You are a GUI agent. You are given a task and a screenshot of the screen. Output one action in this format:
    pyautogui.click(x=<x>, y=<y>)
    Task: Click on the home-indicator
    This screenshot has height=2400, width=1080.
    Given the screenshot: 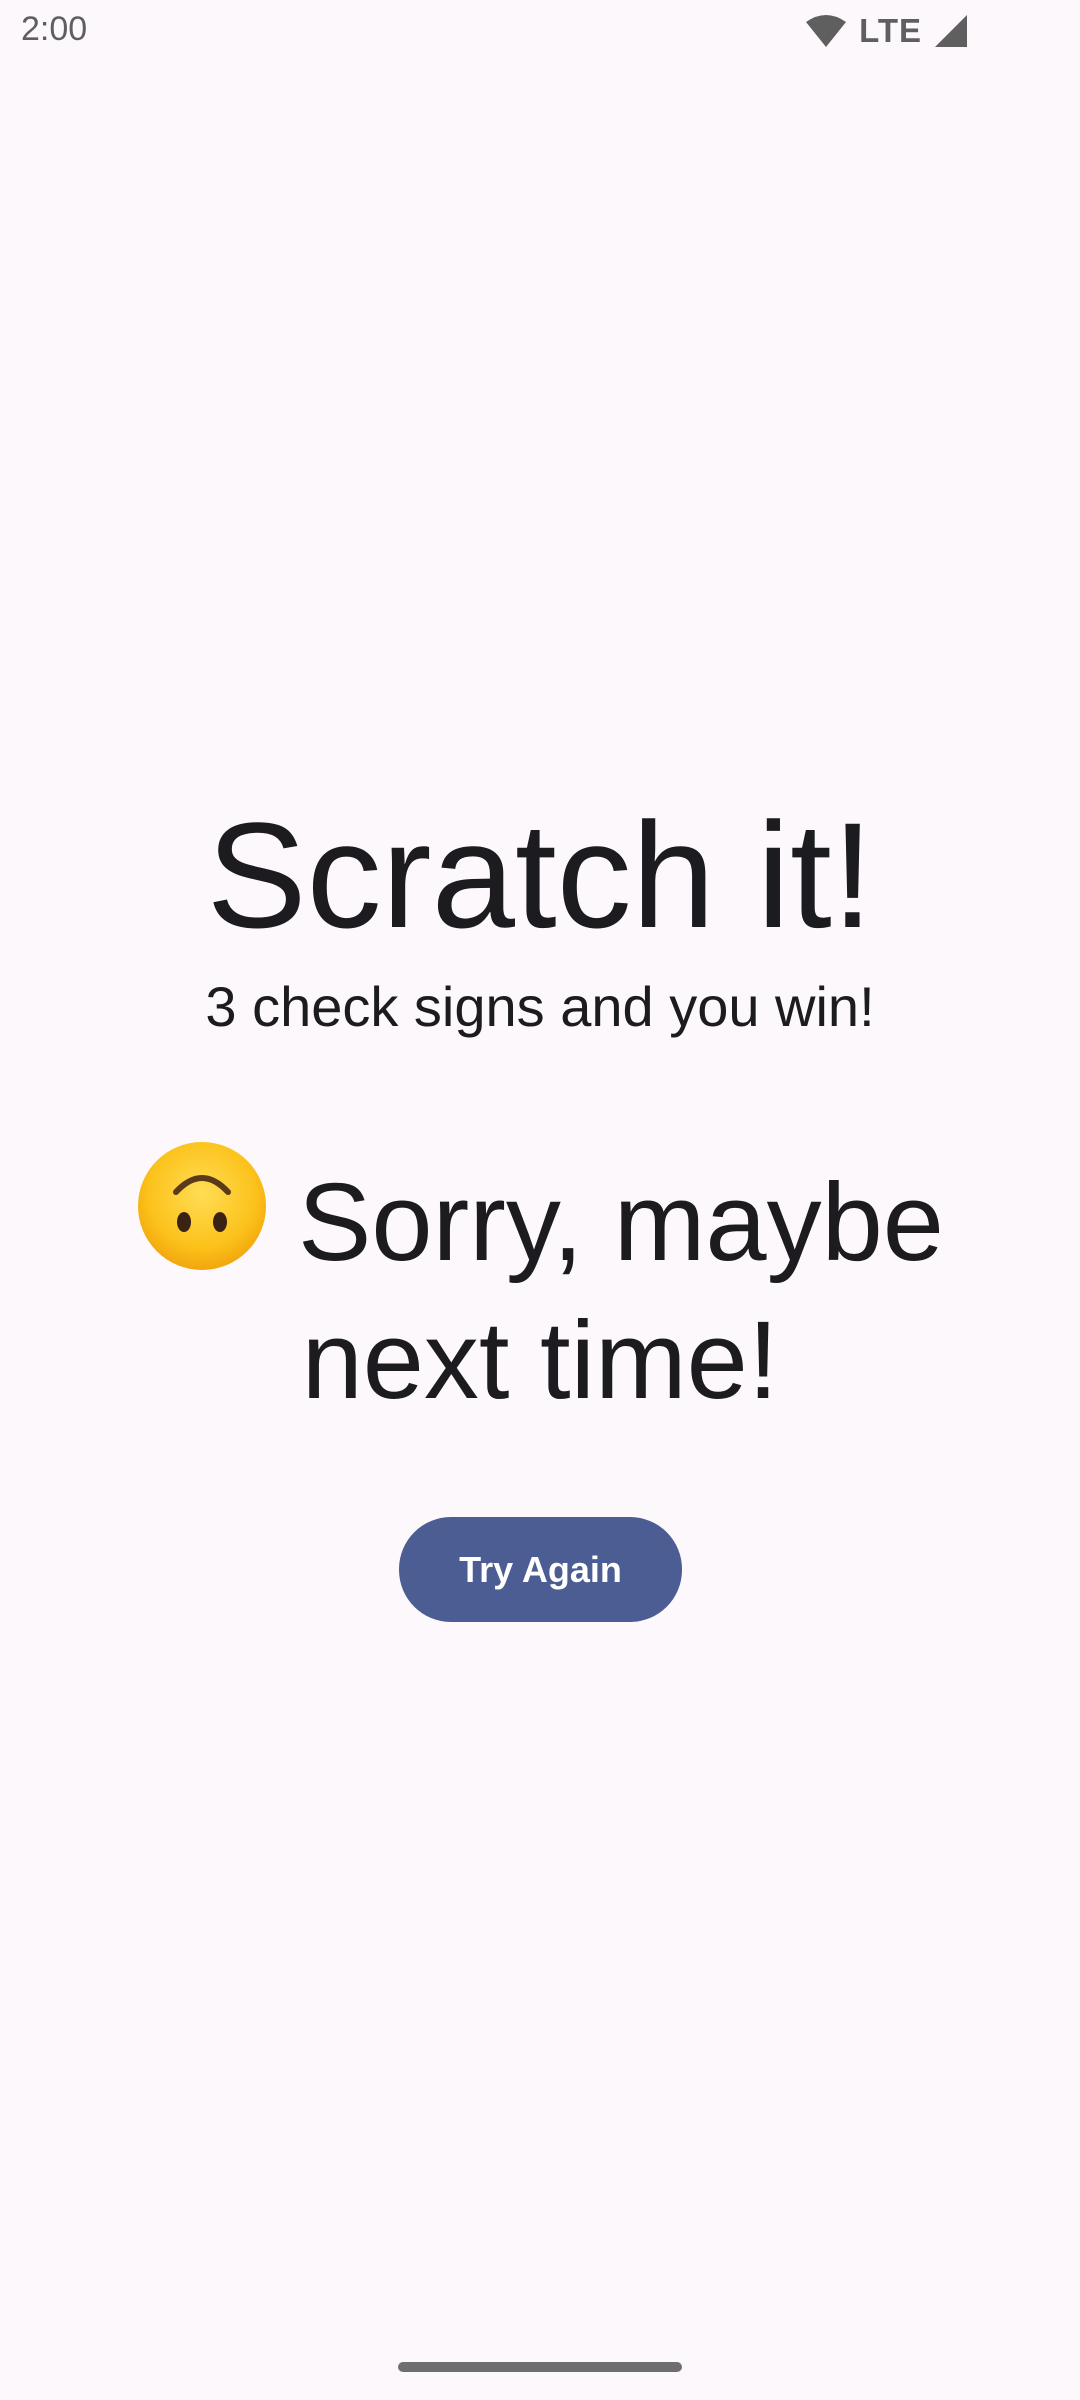 What is the action you would take?
    pyautogui.click(x=540, y=2367)
    